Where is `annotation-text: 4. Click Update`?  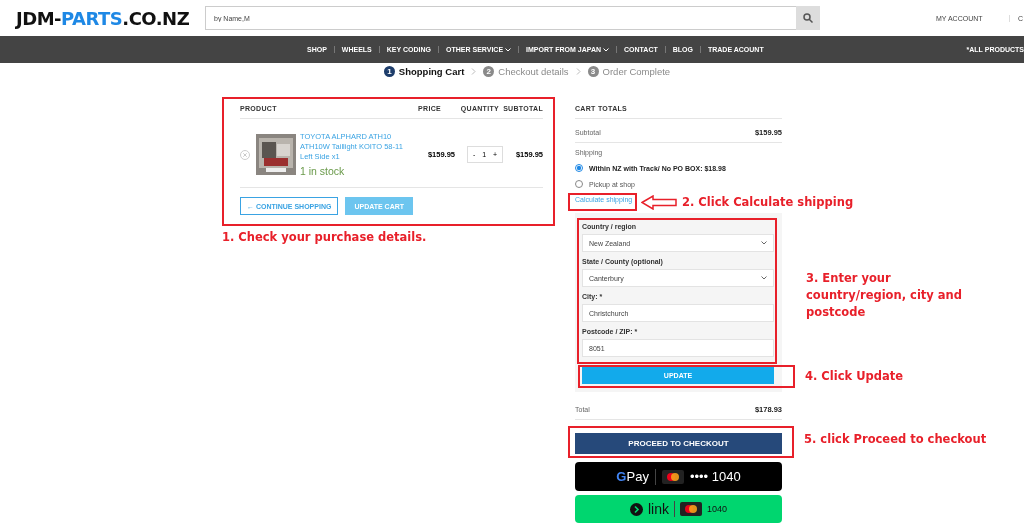
annotation-text: 4. Click Update is located at coordinates (854, 376).